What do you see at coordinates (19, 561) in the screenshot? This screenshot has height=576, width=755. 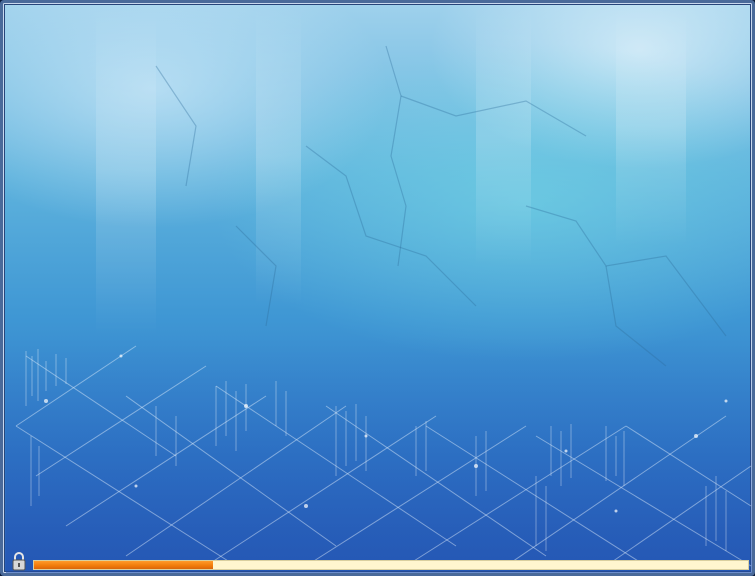 I see `lock-icon` at bounding box center [19, 561].